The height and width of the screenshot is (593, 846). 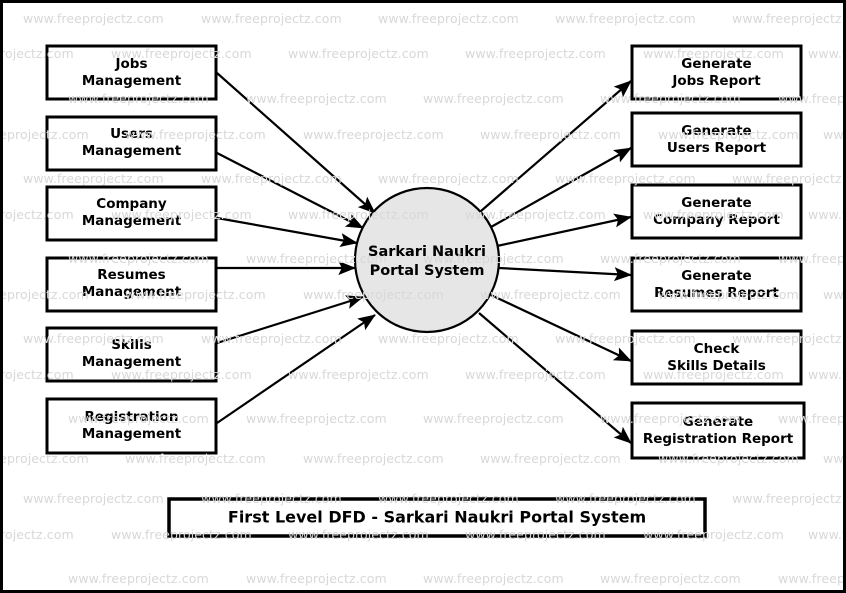 What do you see at coordinates (132, 81) in the screenshot?
I see `entity-jobs-management-line2: Management` at bounding box center [132, 81].